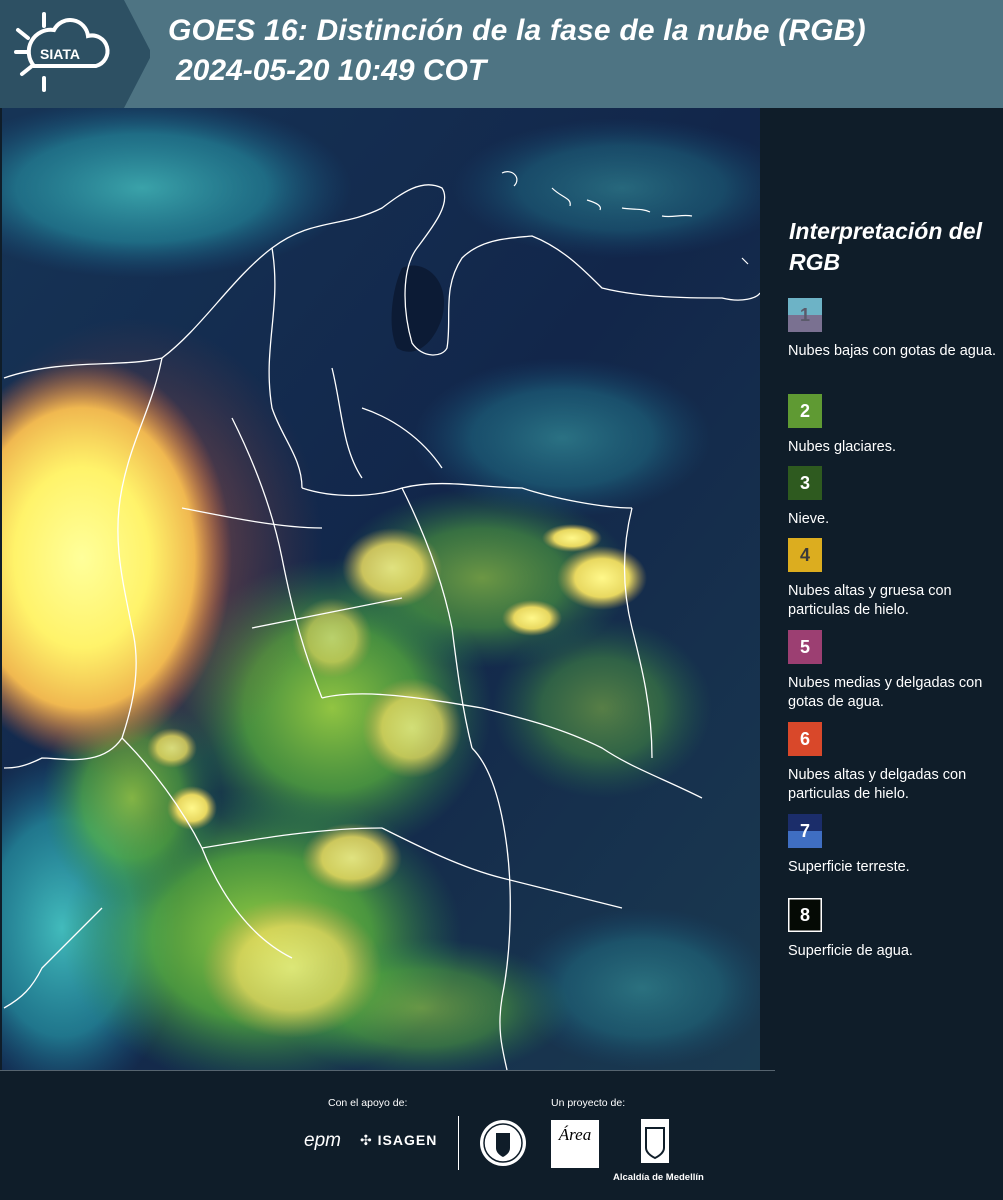 The image size is (1003, 1200). I want to click on legend-label: Nubes glaciares., so click(842, 447).